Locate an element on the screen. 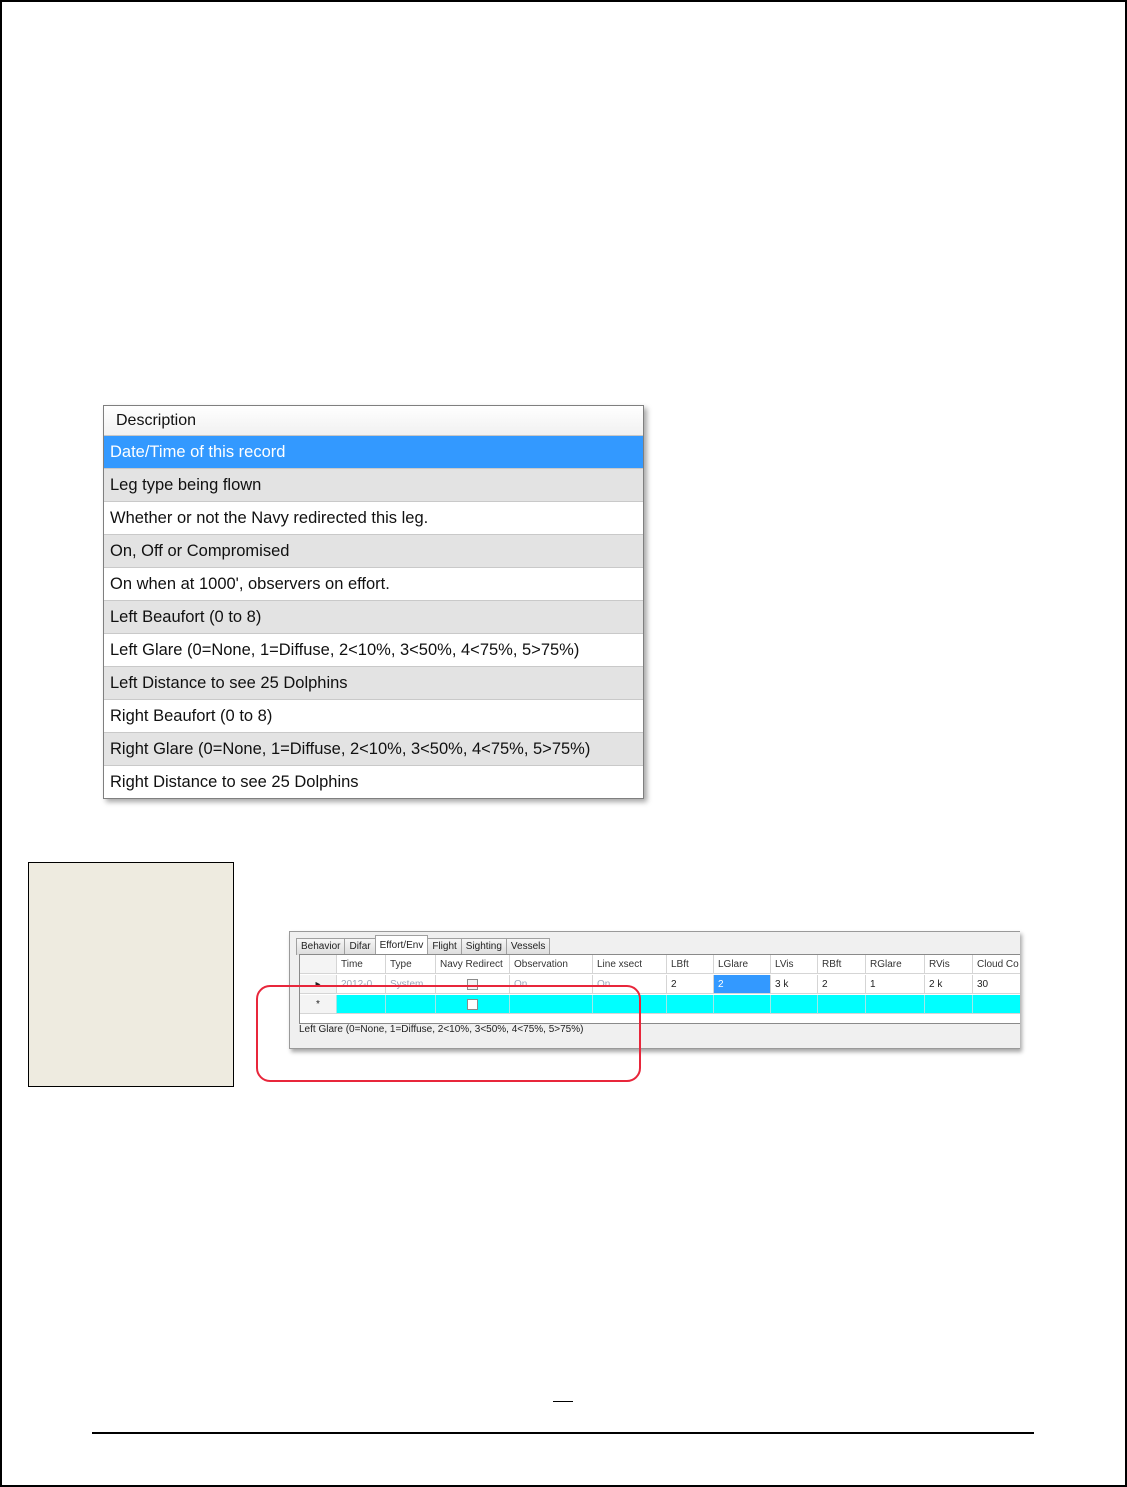 The width and height of the screenshot is (1127, 1487). column-header-lvis: LVis is located at coordinates (794, 964).